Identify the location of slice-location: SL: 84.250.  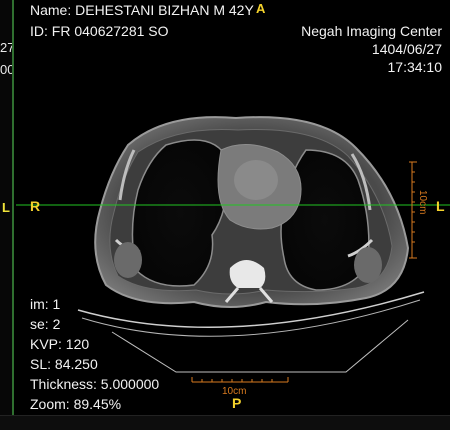
(64, 364).